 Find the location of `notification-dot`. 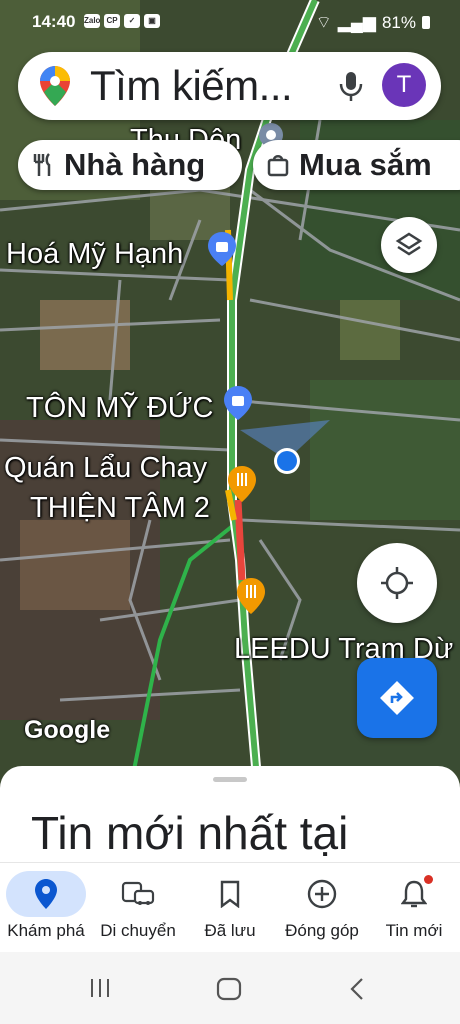

notification-dot is located at coordinates (428, 879).